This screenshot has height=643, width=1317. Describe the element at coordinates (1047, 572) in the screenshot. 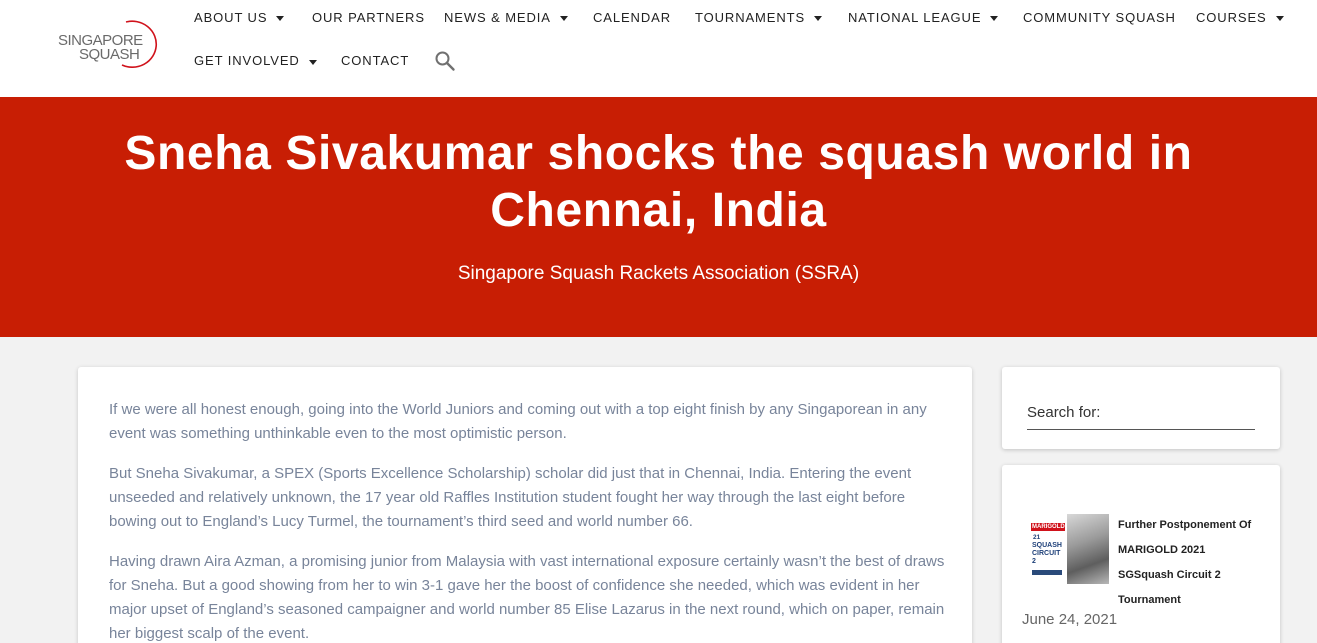

I see `thumbnail-bar` at that location.